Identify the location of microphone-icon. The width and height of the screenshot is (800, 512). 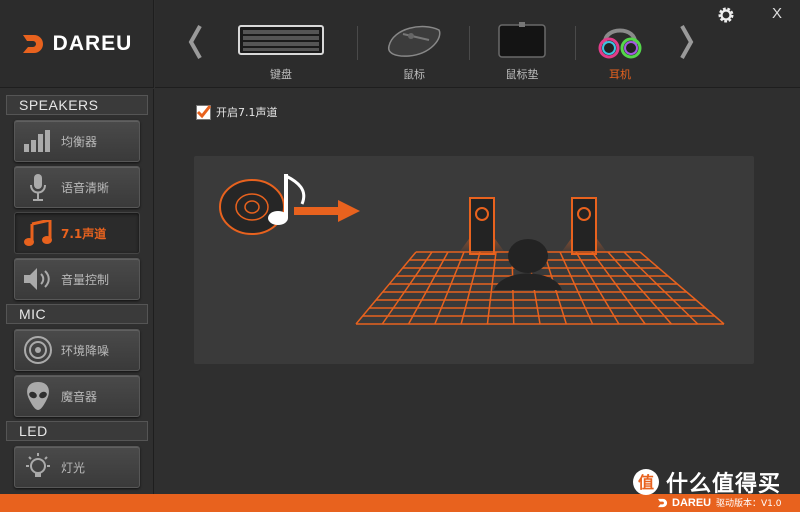
(38, 187).